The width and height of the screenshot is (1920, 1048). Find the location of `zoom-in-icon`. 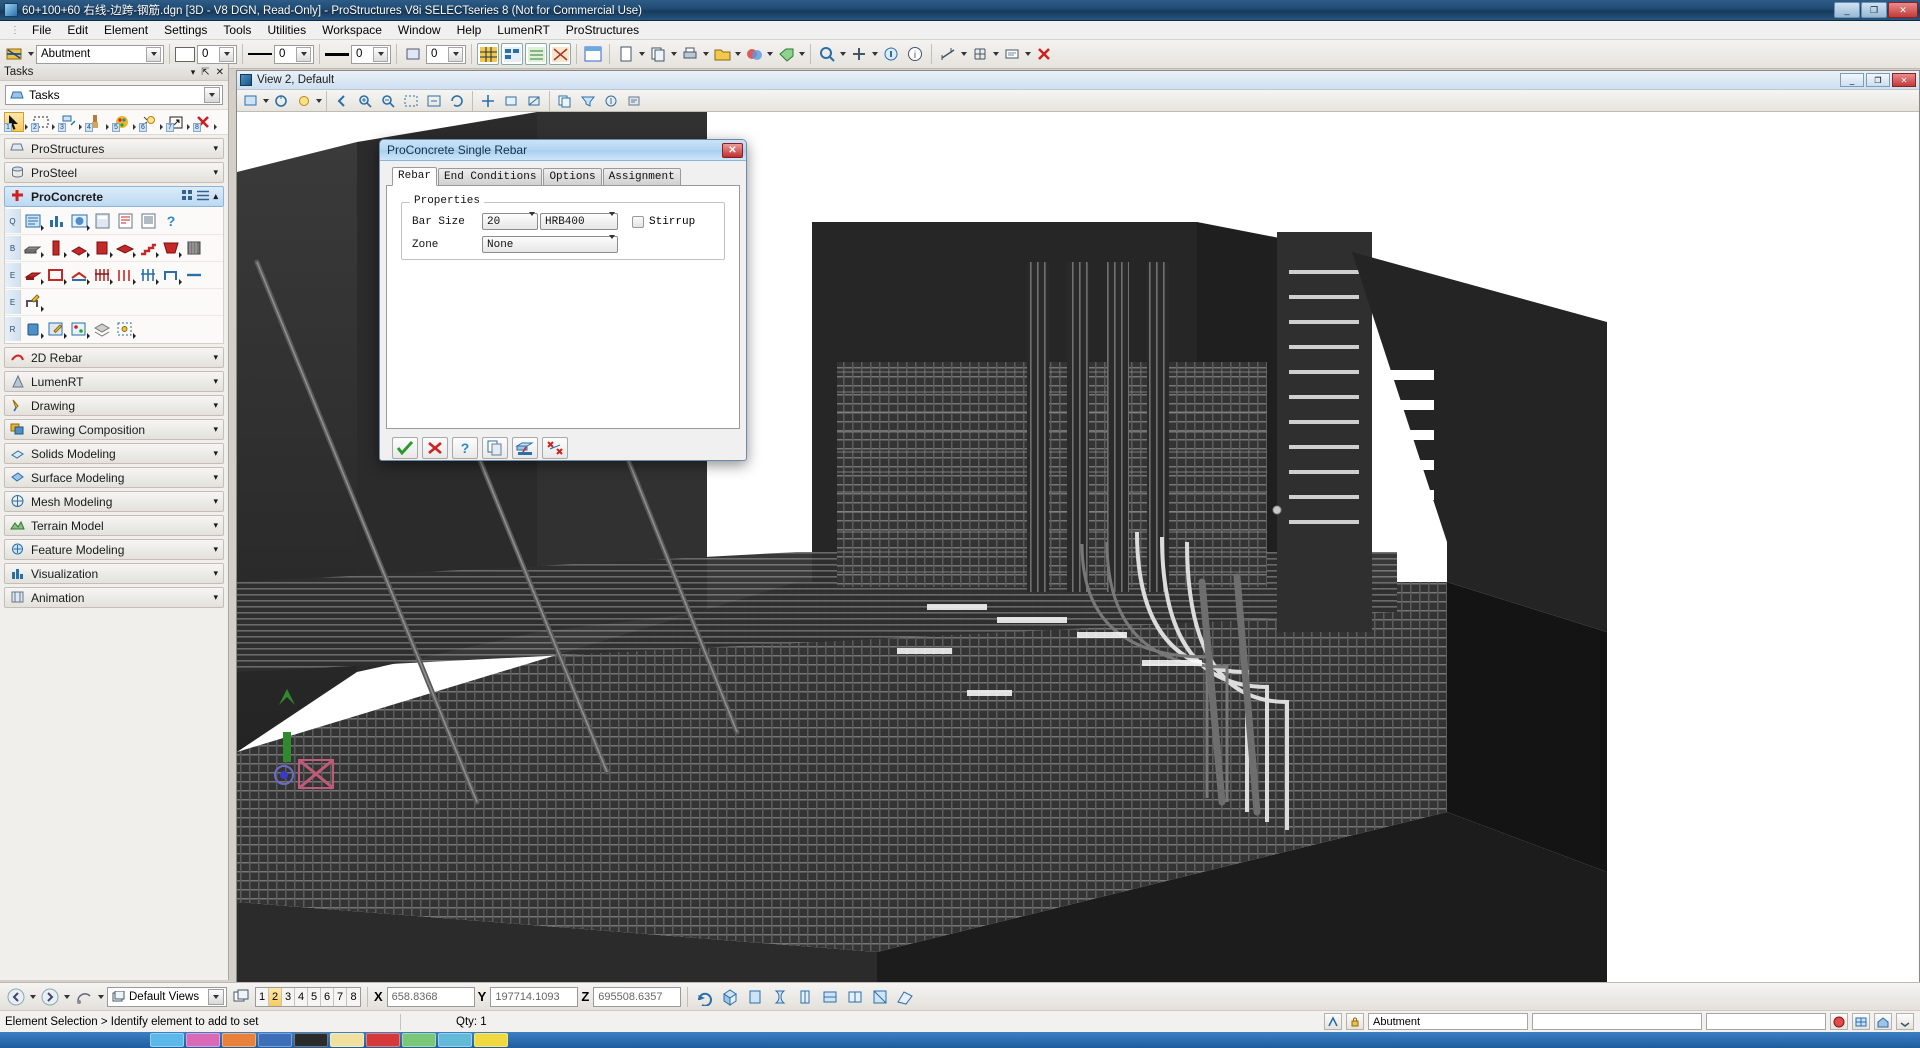

zoom-in-icon is located at coordinates (365, 101).